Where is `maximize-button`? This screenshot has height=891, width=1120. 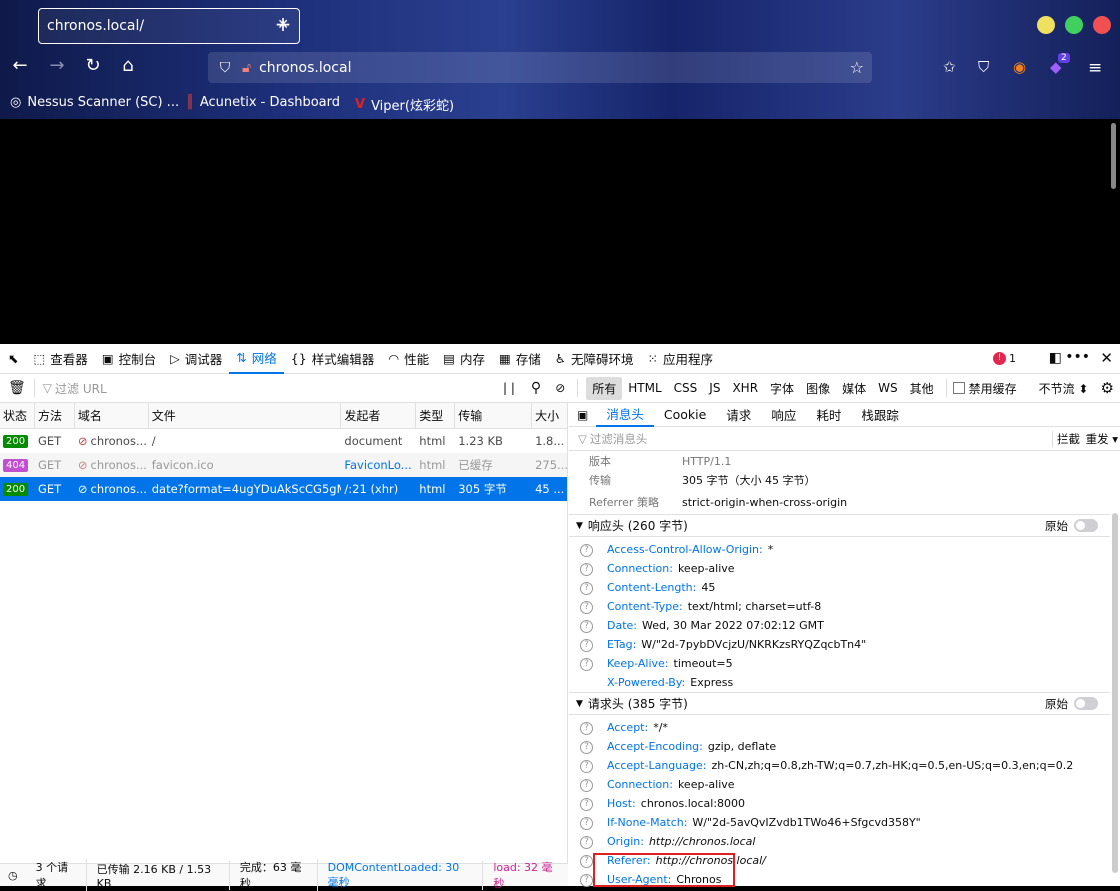
maximize-button is located at coordinates (1074, 25).